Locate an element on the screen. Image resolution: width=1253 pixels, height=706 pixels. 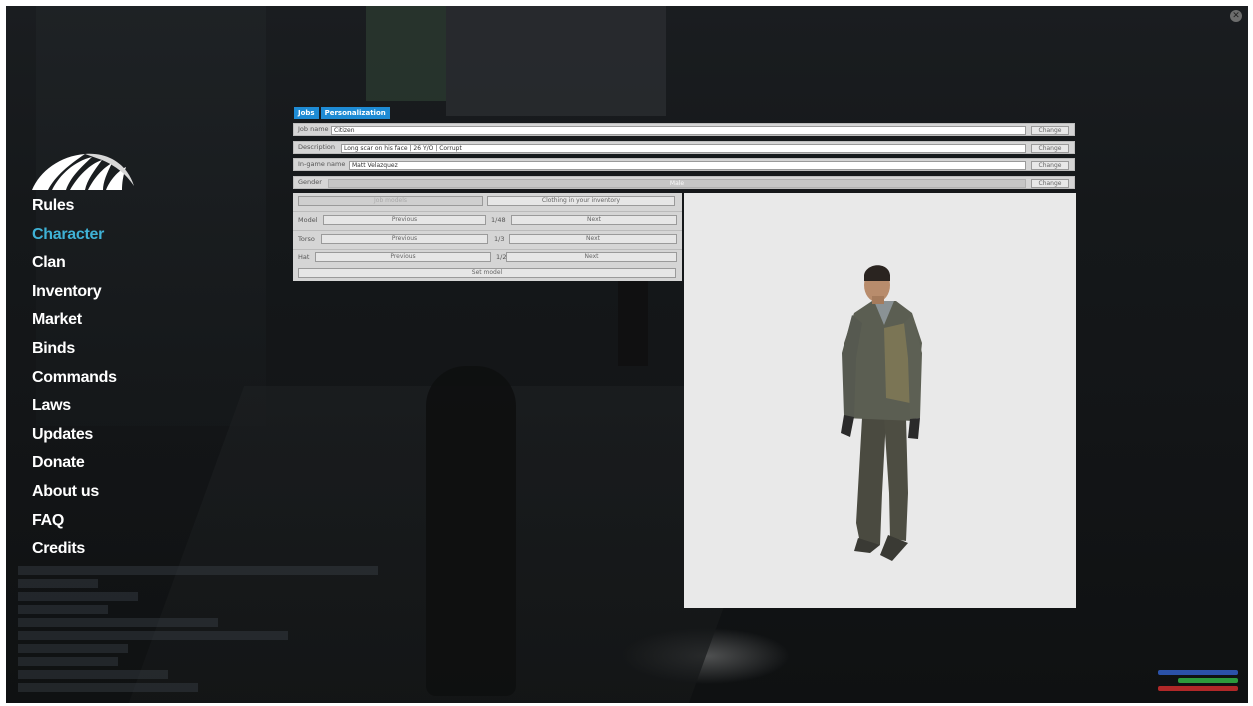
gender-label: Gender is located at coordinates (310, 182).